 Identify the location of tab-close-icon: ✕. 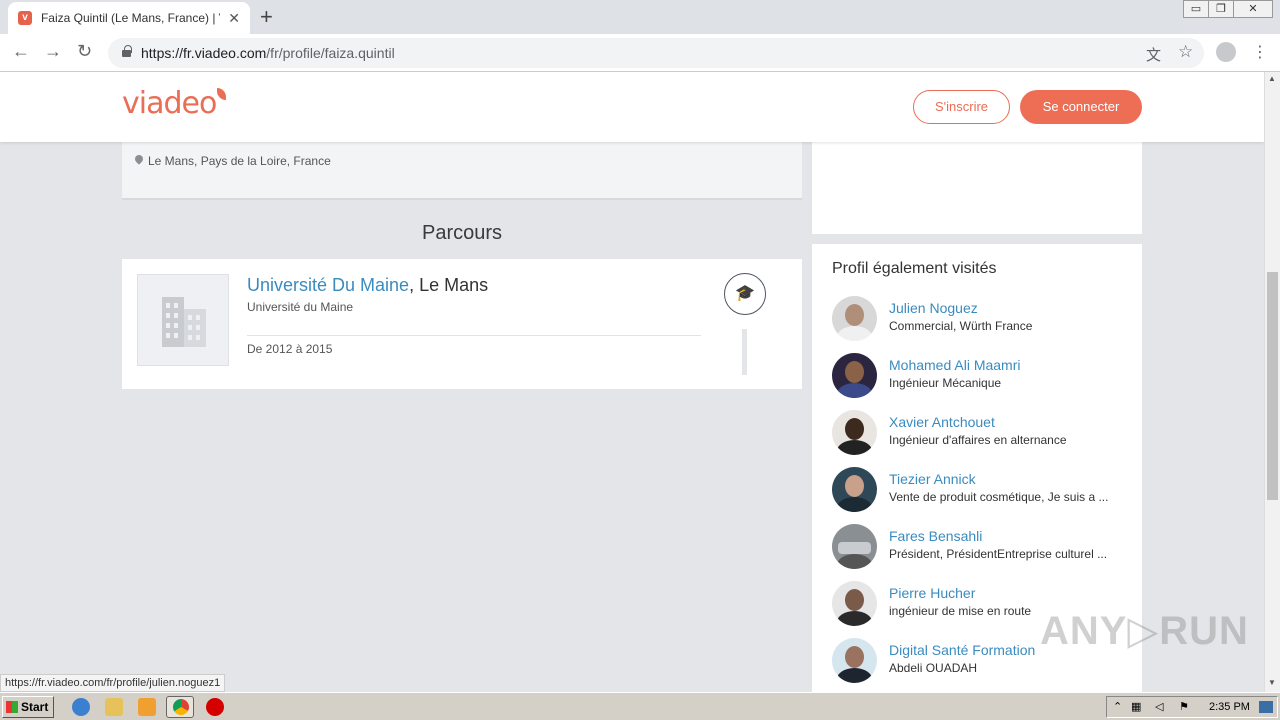
(234, 18).